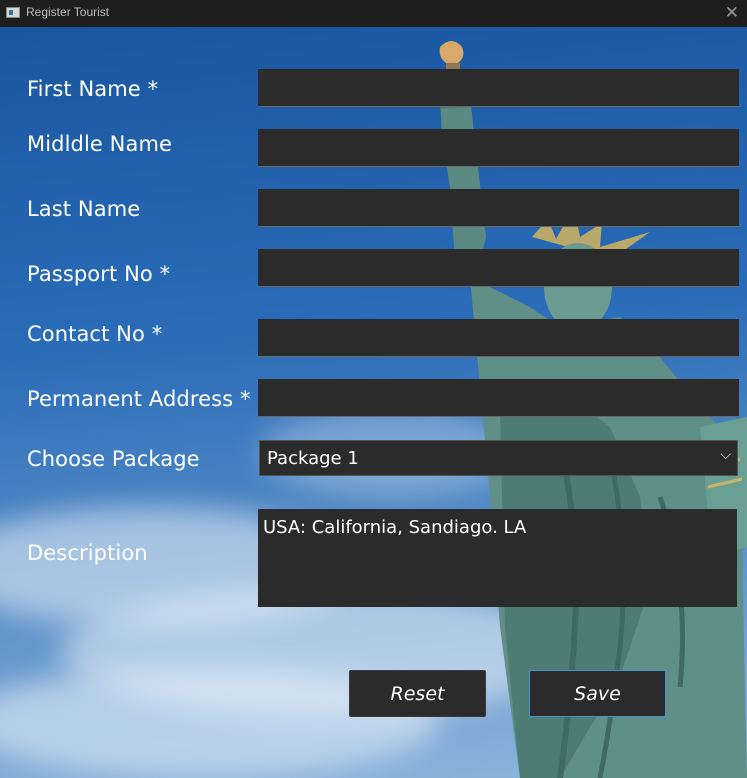  What do you see at coordinates (313, 458) in the screenshot?
I see `package-selected-value: Package 1` at bounding box center [313, 458].